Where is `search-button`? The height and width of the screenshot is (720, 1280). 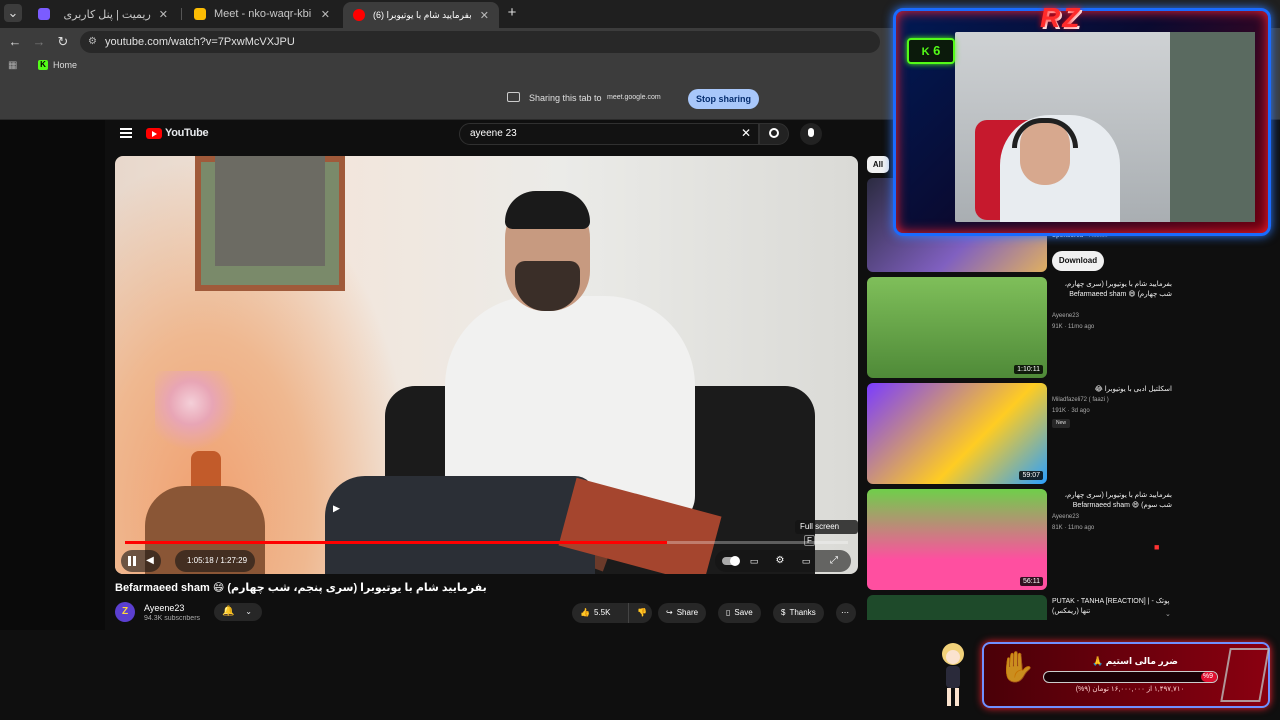
search-button is located at coordinates (774, 134).